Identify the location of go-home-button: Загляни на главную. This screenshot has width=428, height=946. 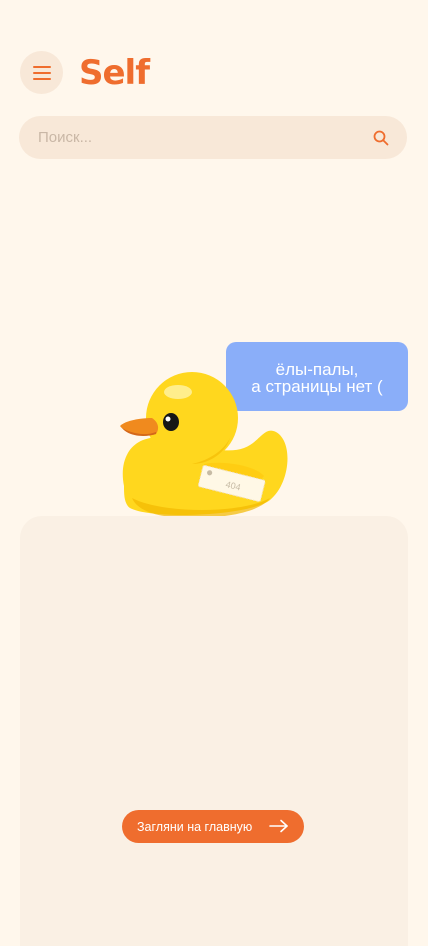
(213, 826).